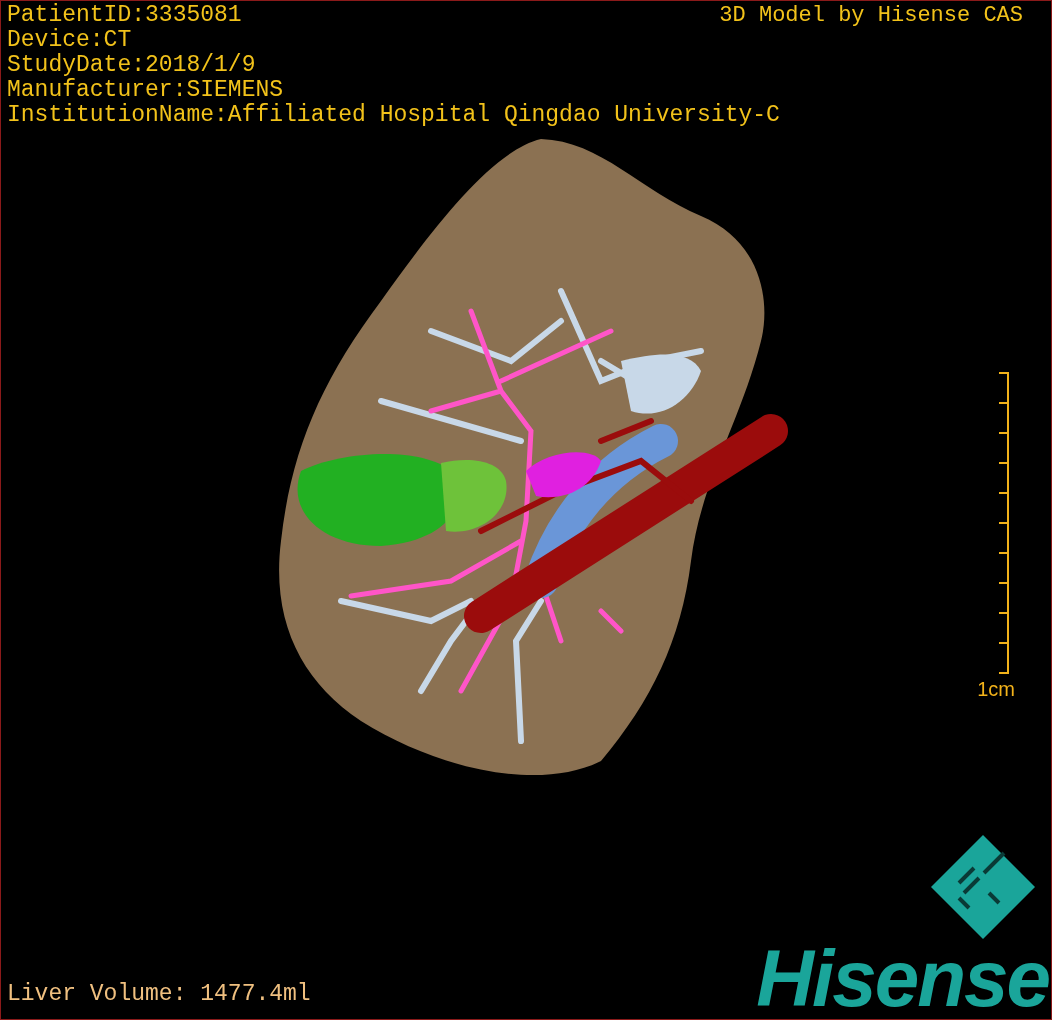  Describe the element at coordinates (394, 115) in the screenshot. I see `info-line: InstitutionName:Affiliated Hospital Qingdao University-C` at that location.